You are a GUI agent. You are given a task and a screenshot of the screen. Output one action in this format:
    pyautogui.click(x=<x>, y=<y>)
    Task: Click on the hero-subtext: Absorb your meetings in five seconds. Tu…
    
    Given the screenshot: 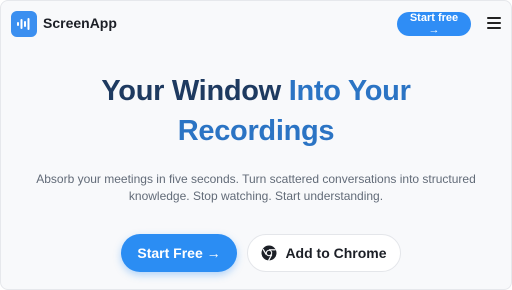 What is the action you would take?
    pyautogui.click(x=256, y=187)
    